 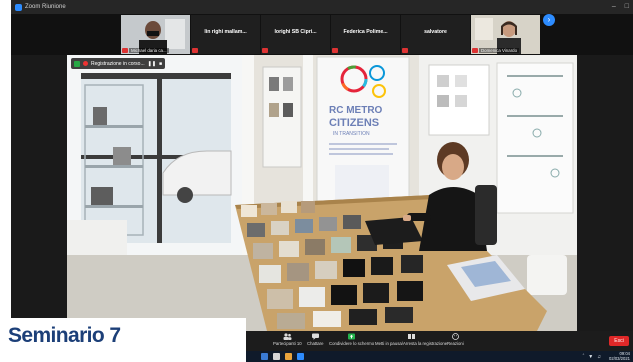 What do you see at coordinates (299, 343) in the screenshot?
I see `participants-count: 10` at bounding box center [299, 343].